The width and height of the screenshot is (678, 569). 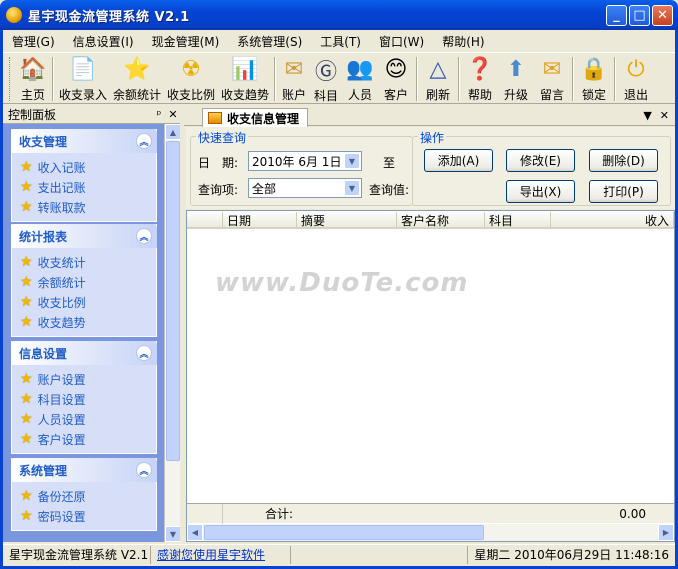 What do you see at coordinates (88, 399) in the screenshot?
I see `nav-subject-settings: ★ 科目设置` at bounding box center [88, 399].